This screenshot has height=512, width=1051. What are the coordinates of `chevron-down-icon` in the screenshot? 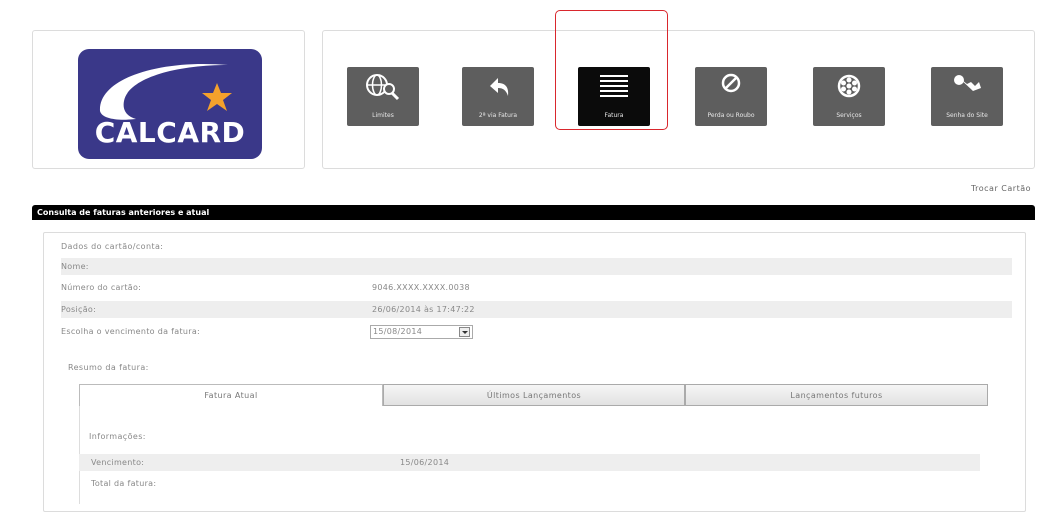 It's located at (464, 332).